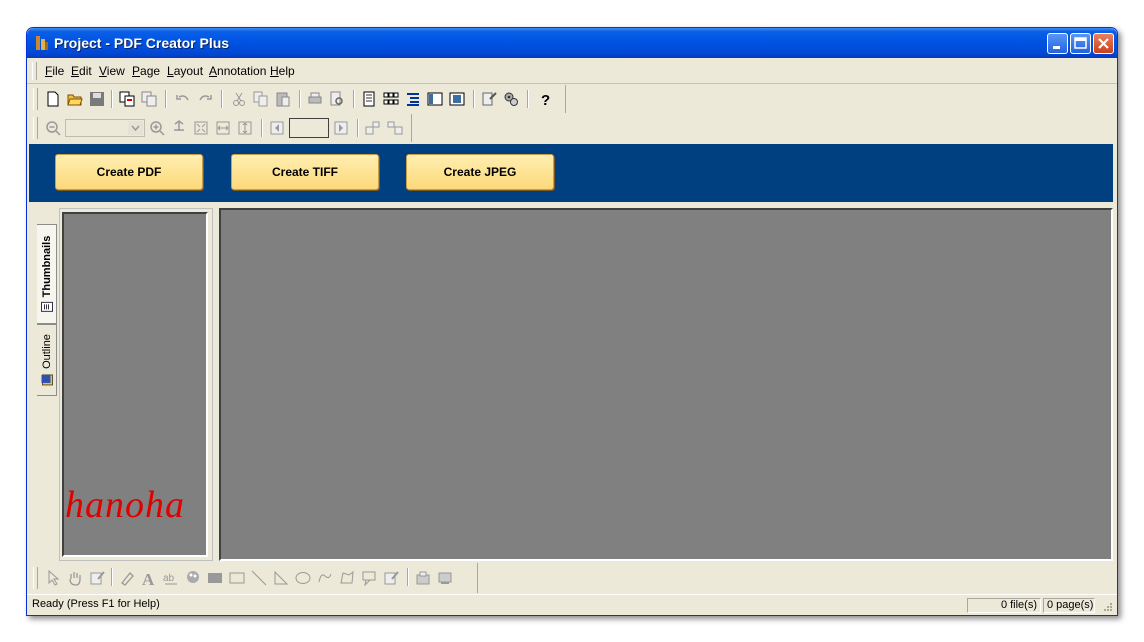 This screenshot has height=642, width=1144. What do you see at coordinates (53, 578) in the screenshot?
I see `select-arrow-icon` at bounding box center [53, 578].